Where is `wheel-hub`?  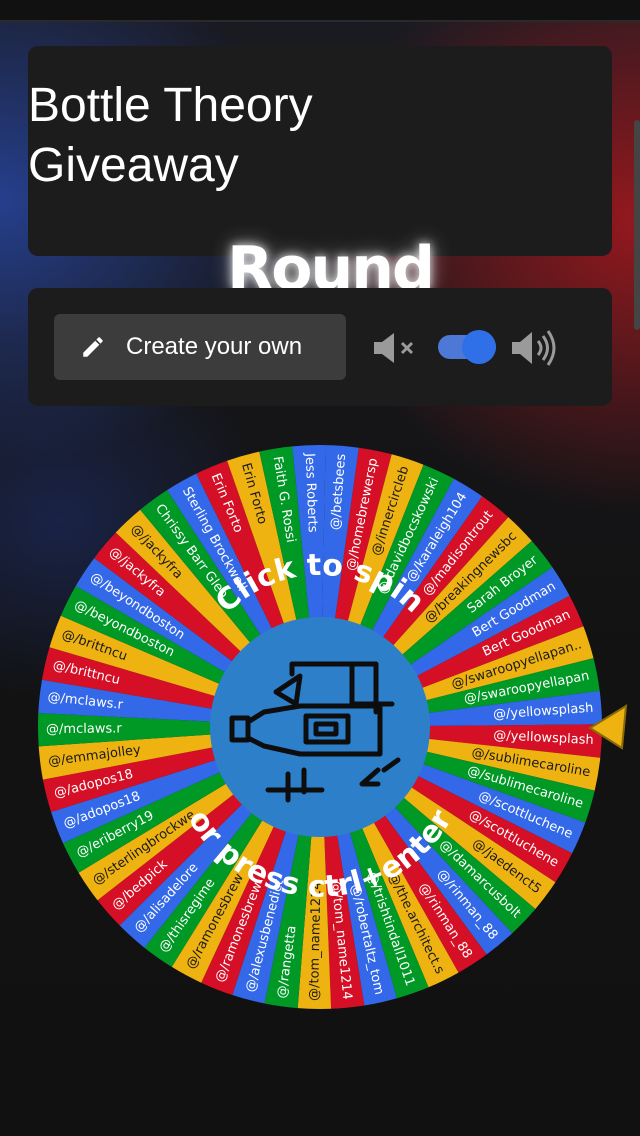 wheel-hub is located at coordinates (320, 727).